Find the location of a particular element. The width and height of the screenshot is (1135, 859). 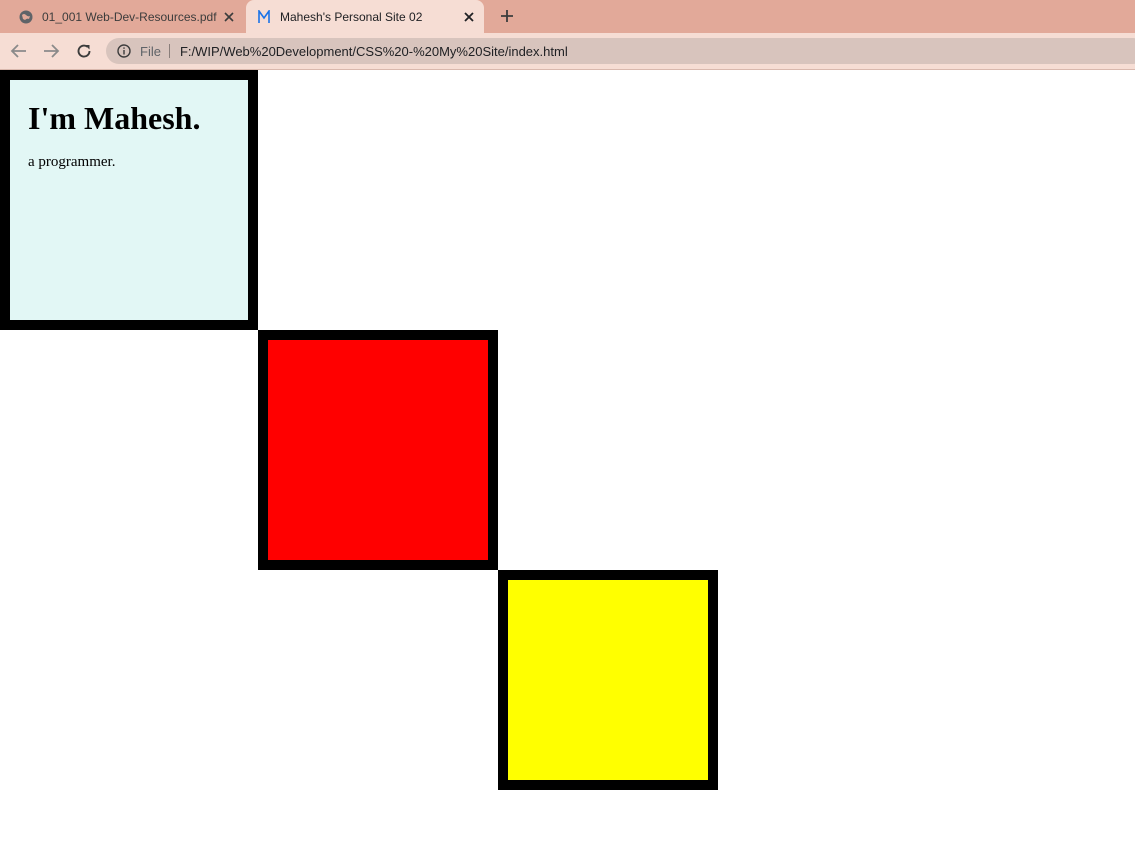

reload-button is located at coordinates (84, 51).